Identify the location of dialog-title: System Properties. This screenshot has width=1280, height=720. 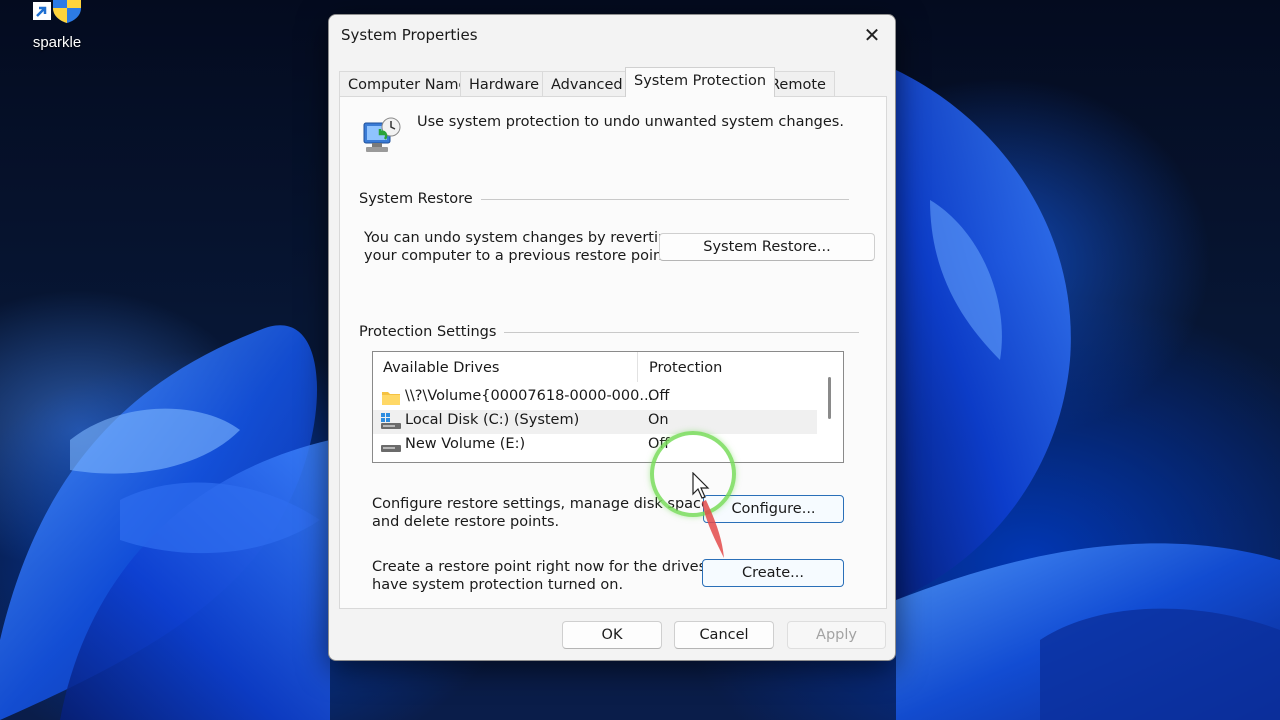
(409, 35).